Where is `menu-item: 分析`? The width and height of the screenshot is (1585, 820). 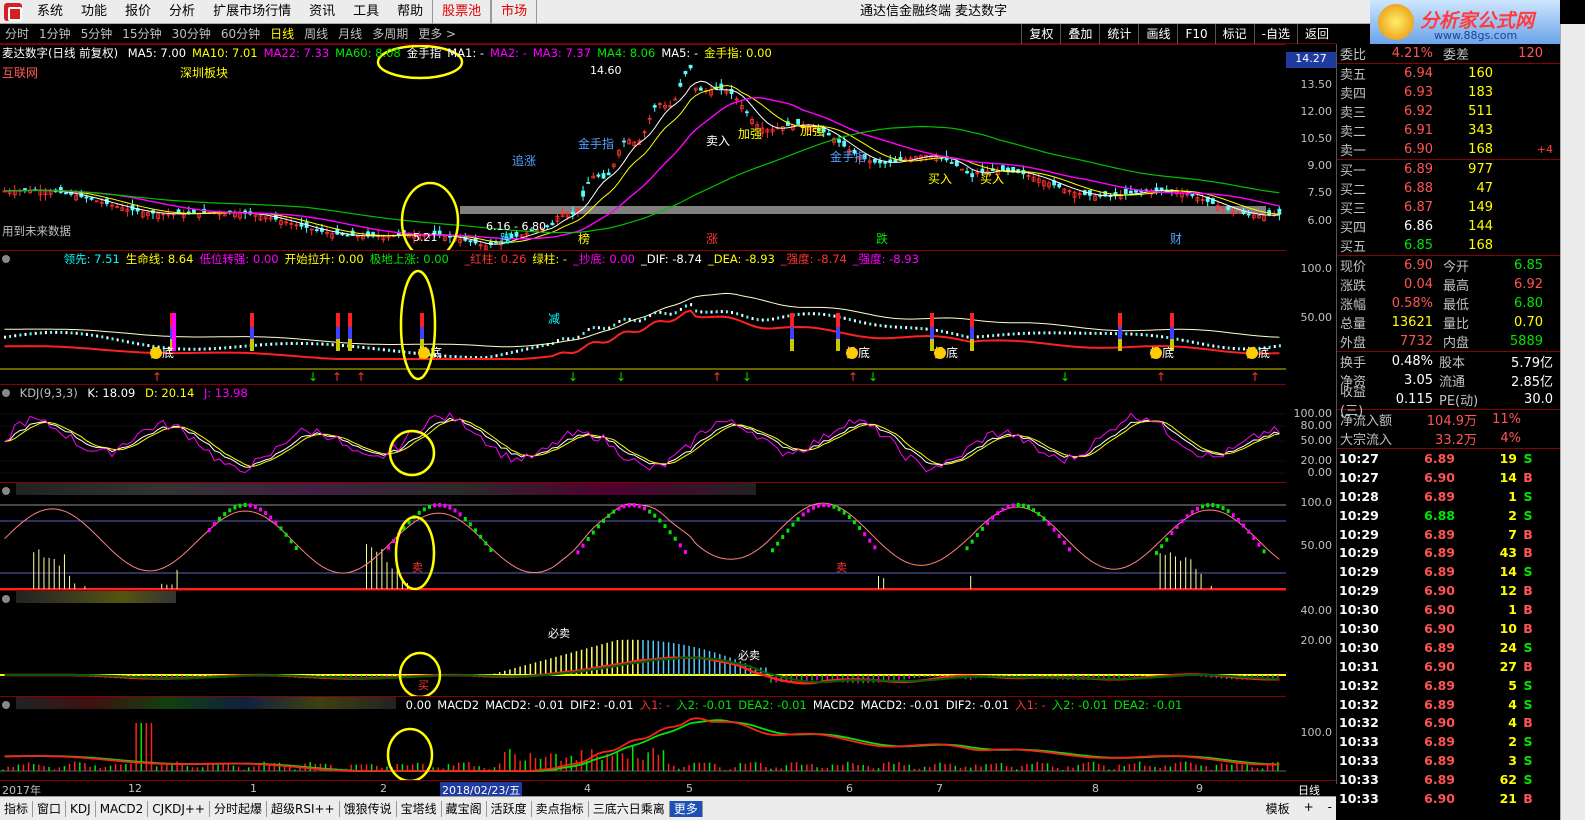 menu-item: 分析 is located at coordinates (182, 12).